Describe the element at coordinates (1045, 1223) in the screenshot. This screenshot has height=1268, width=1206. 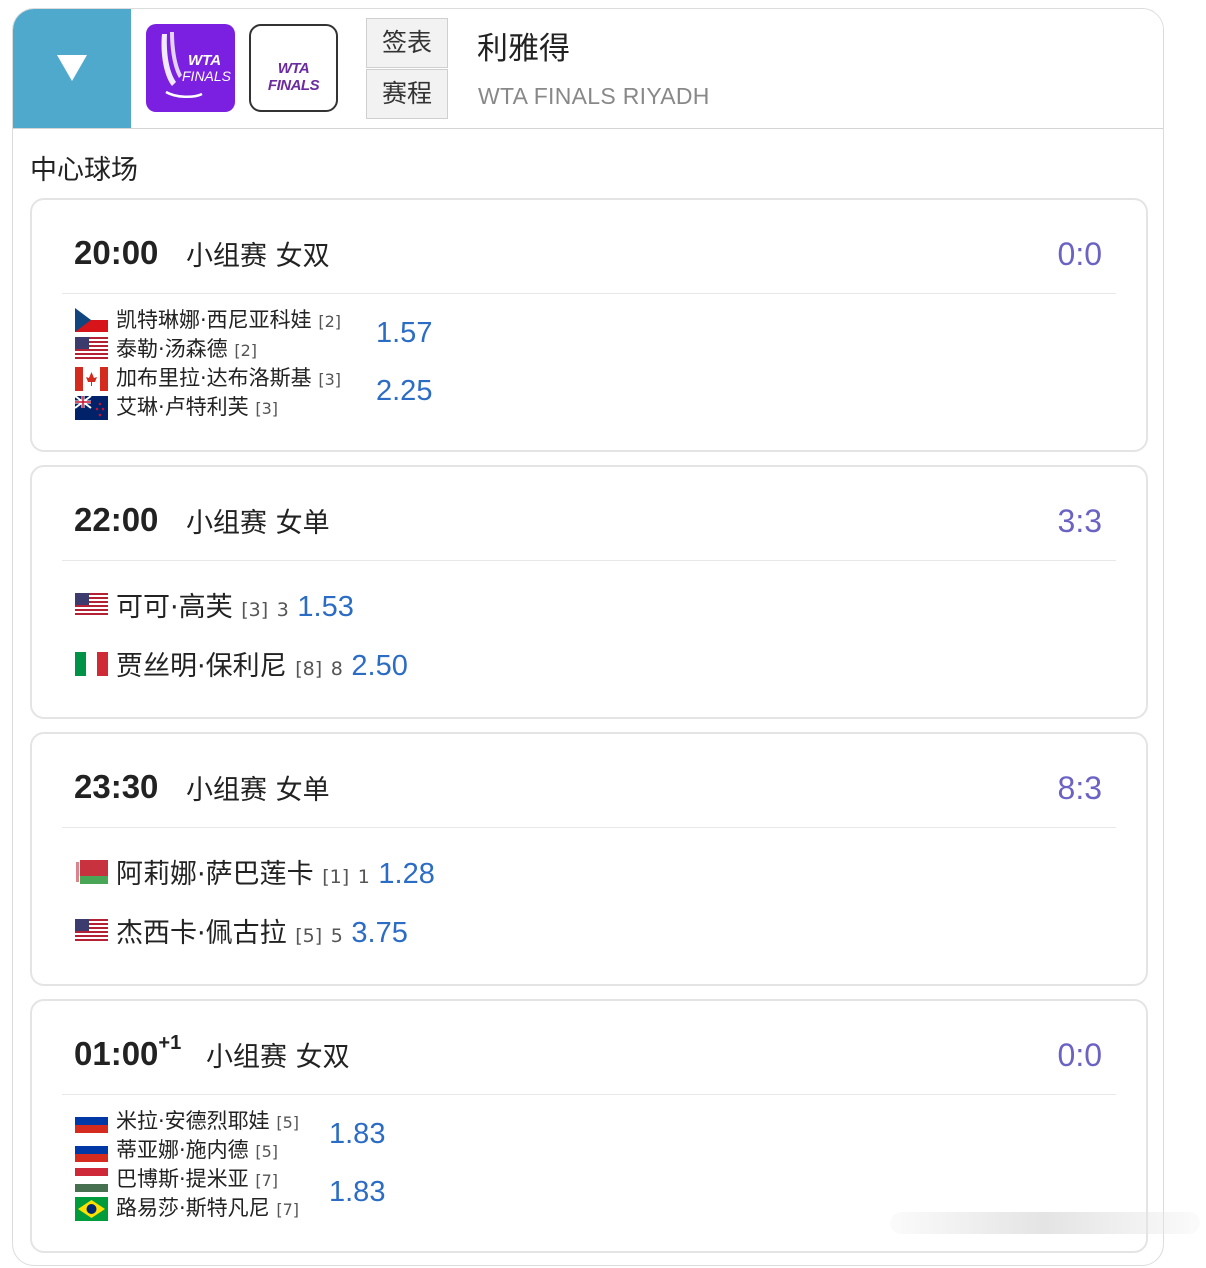
I see `horizontal-scrollbar` at that location.